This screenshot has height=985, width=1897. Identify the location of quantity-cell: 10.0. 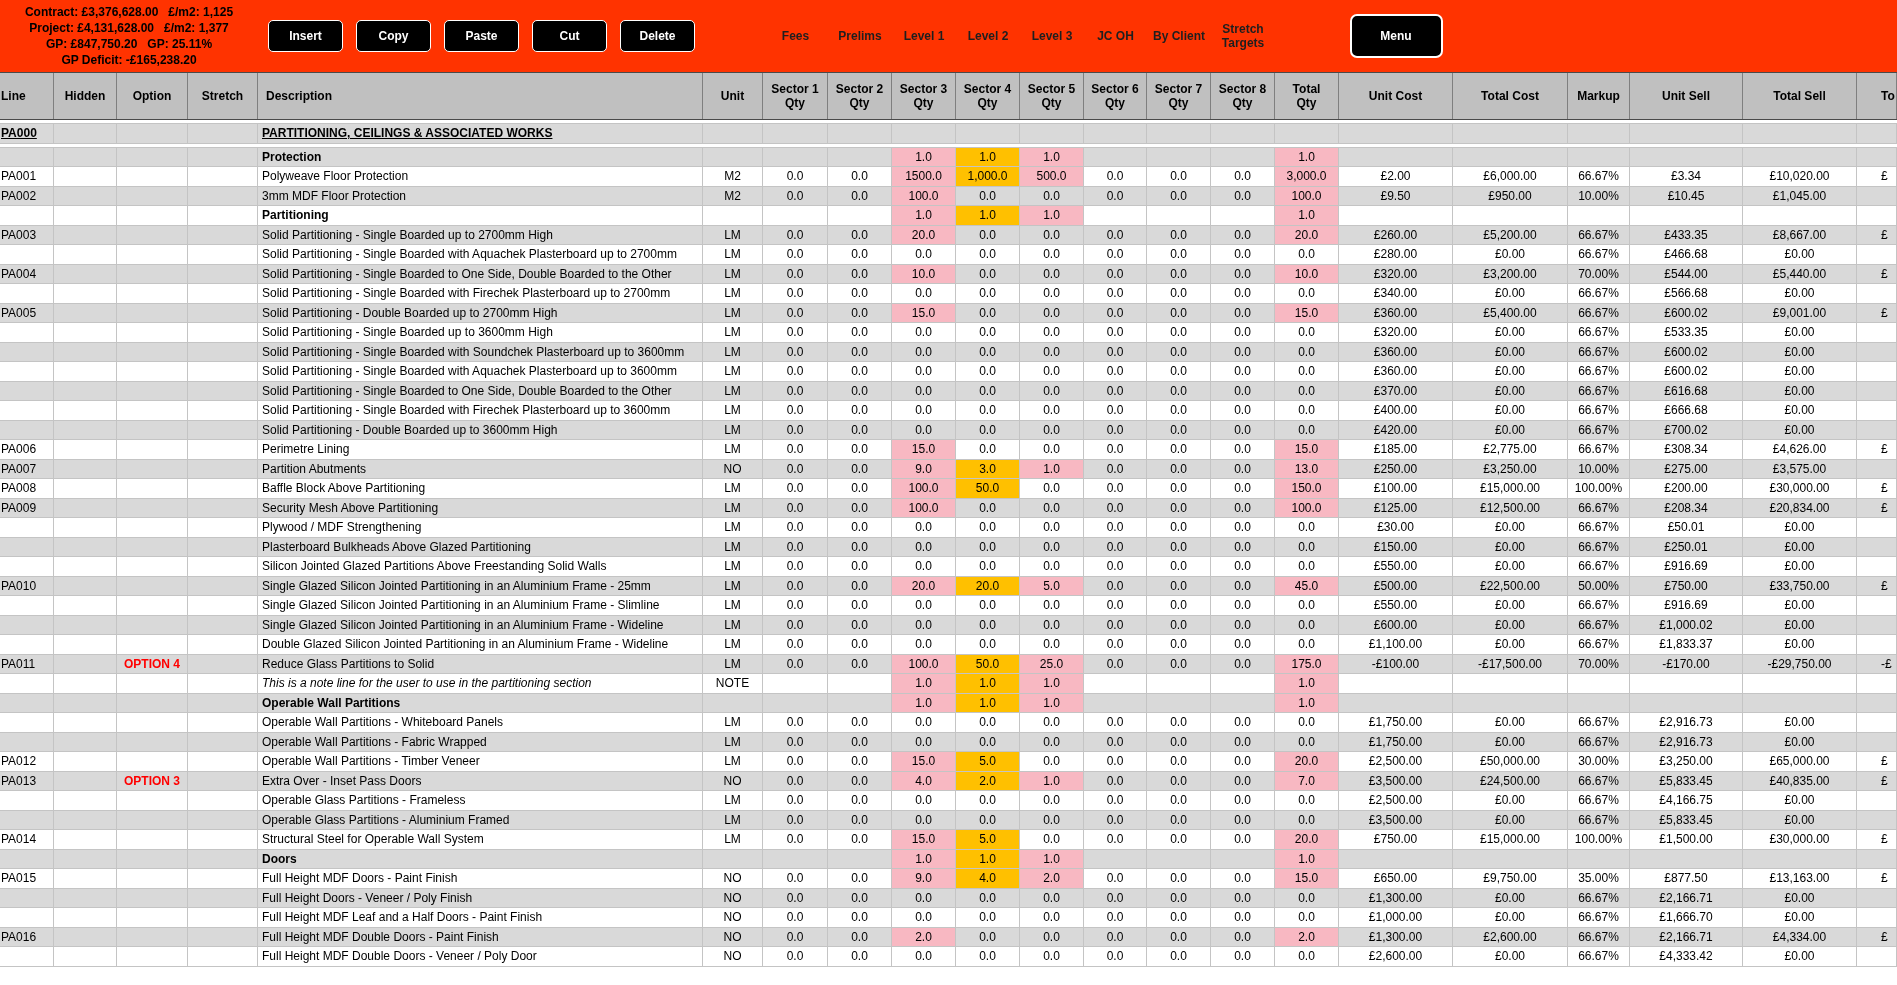
(924, 274).